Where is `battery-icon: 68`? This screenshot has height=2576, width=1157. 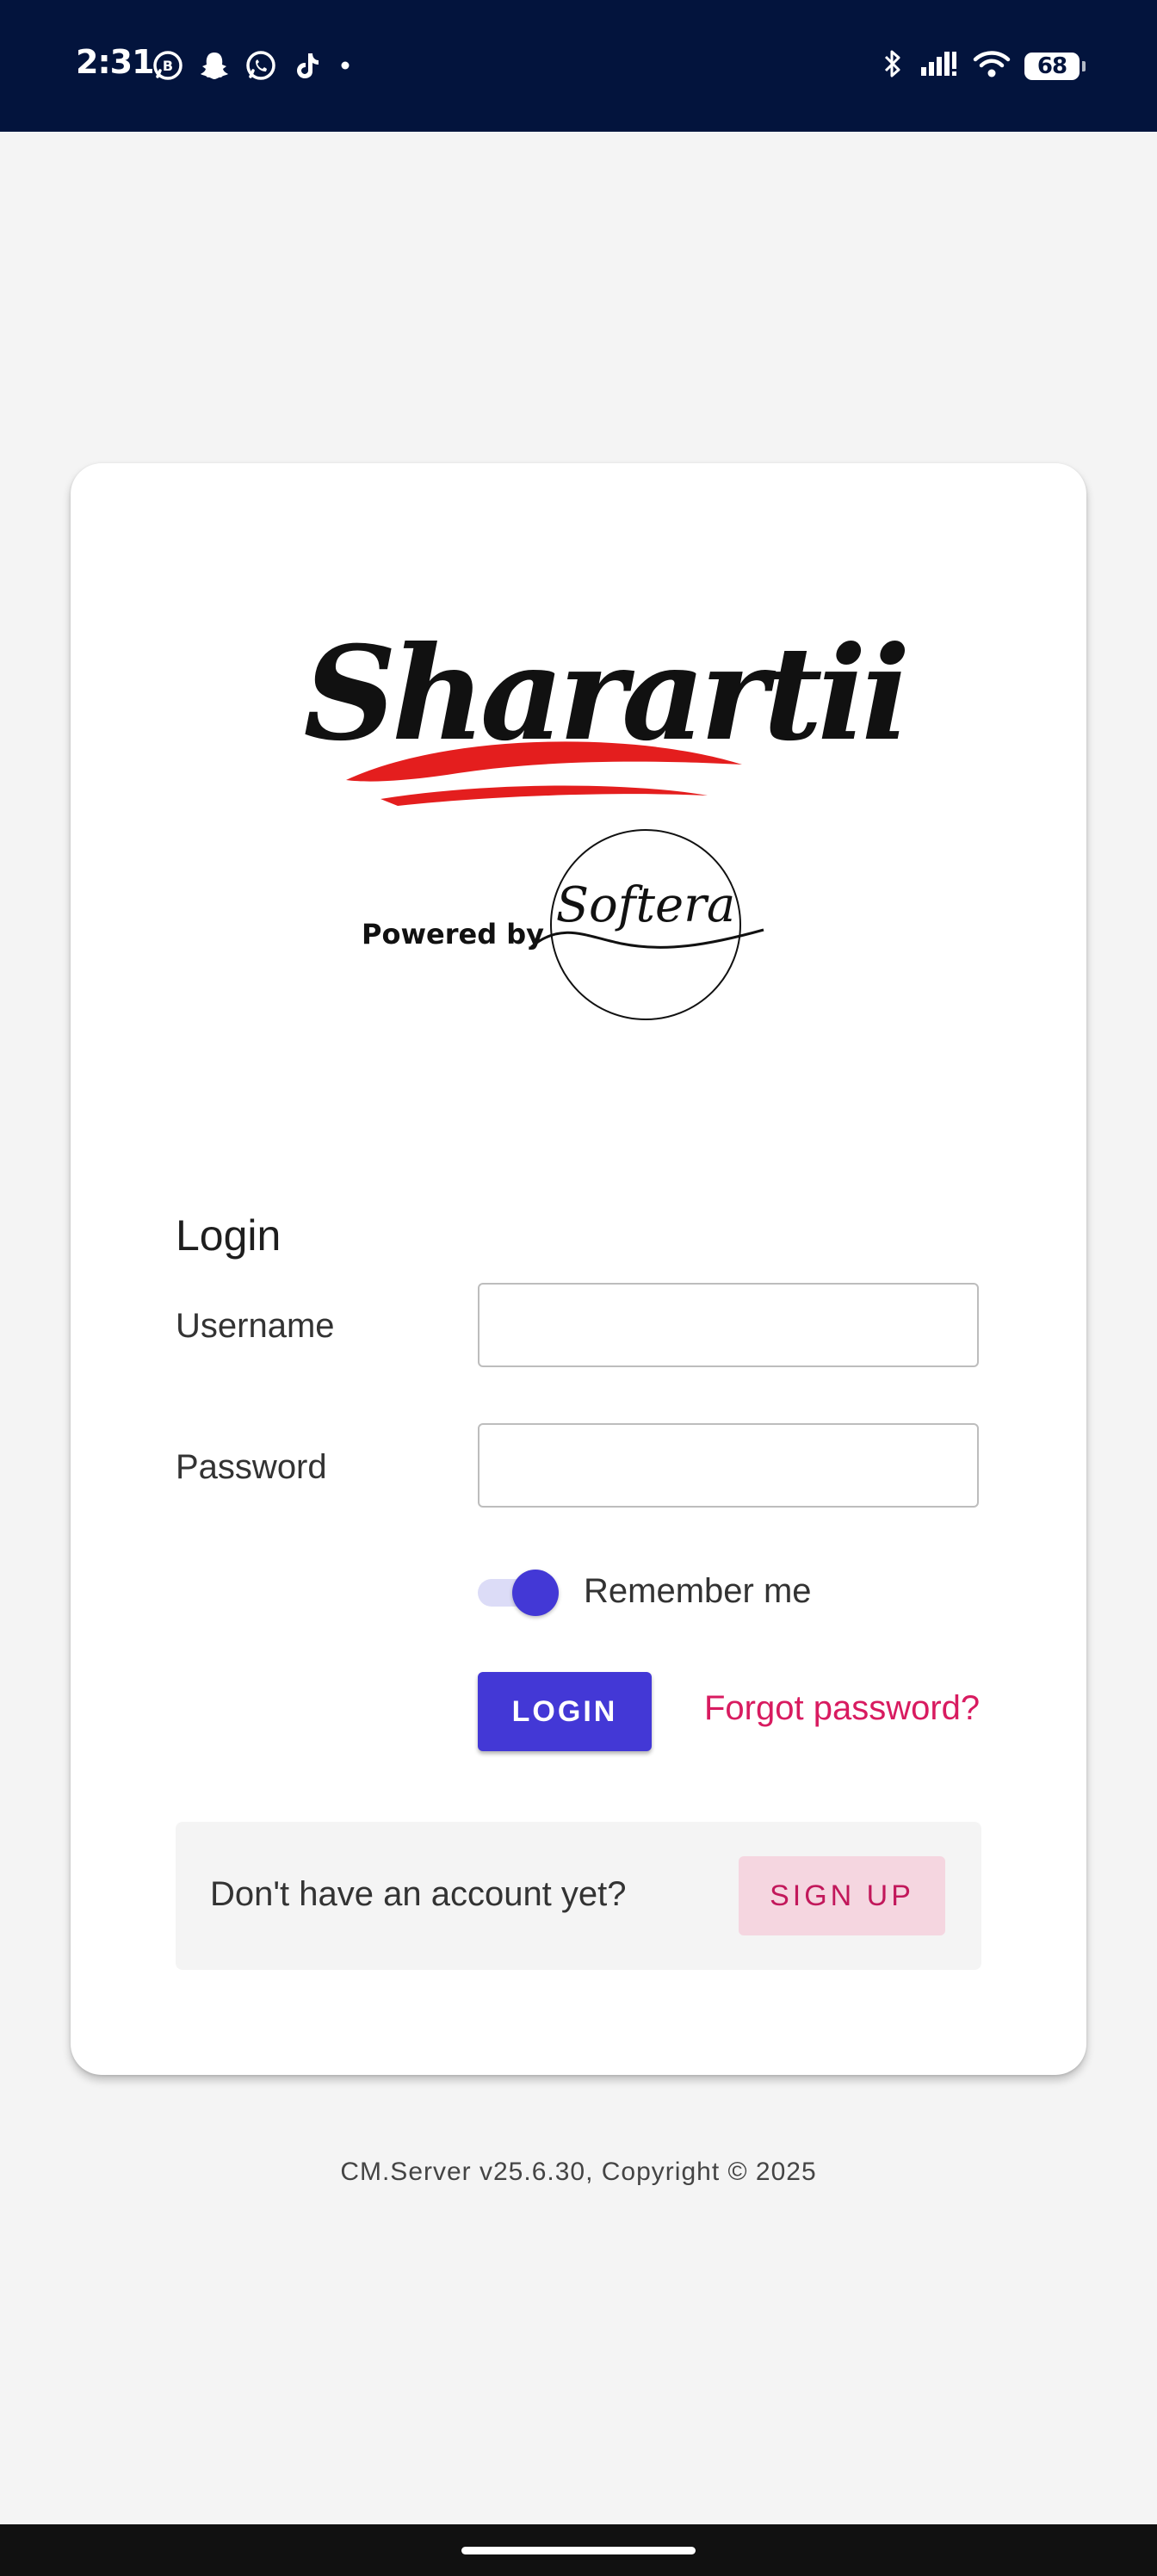
battery-icon: 68 is located at coordinates (1055, 66).